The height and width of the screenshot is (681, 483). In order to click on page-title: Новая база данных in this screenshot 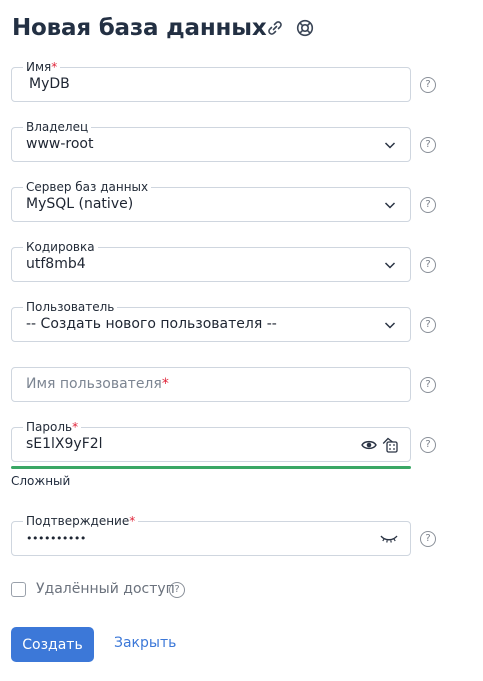, I will do `click(139, 28)`.